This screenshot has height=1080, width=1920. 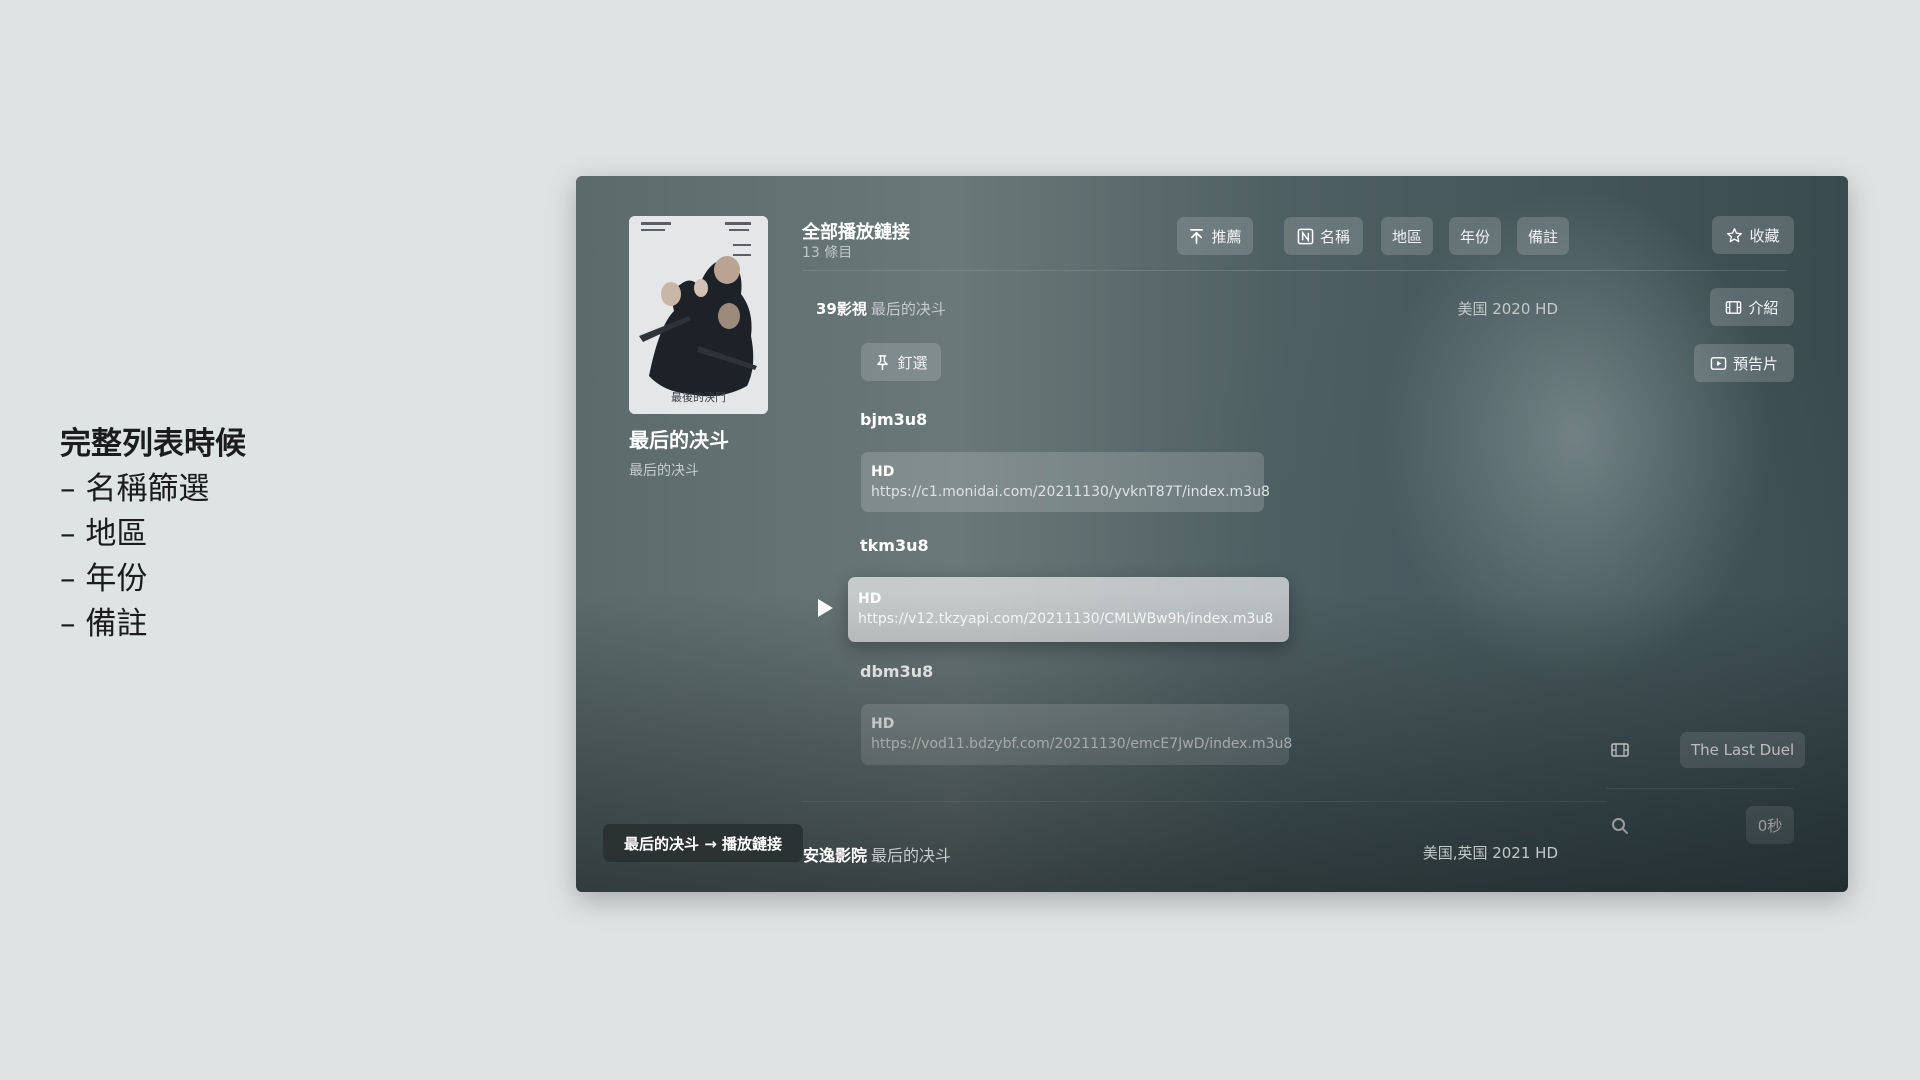 I want to click on notes-panel: 完整列表時候 – 名稱篩選 – 地區 – 年份 – 備註, so click(x=153, y=534).